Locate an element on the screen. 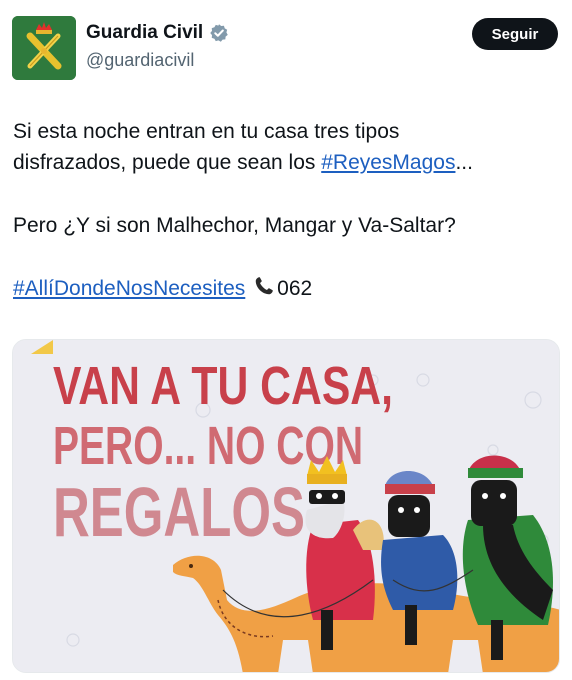  guardia-civil-emblem-icon is located at coordinates (44, 48).